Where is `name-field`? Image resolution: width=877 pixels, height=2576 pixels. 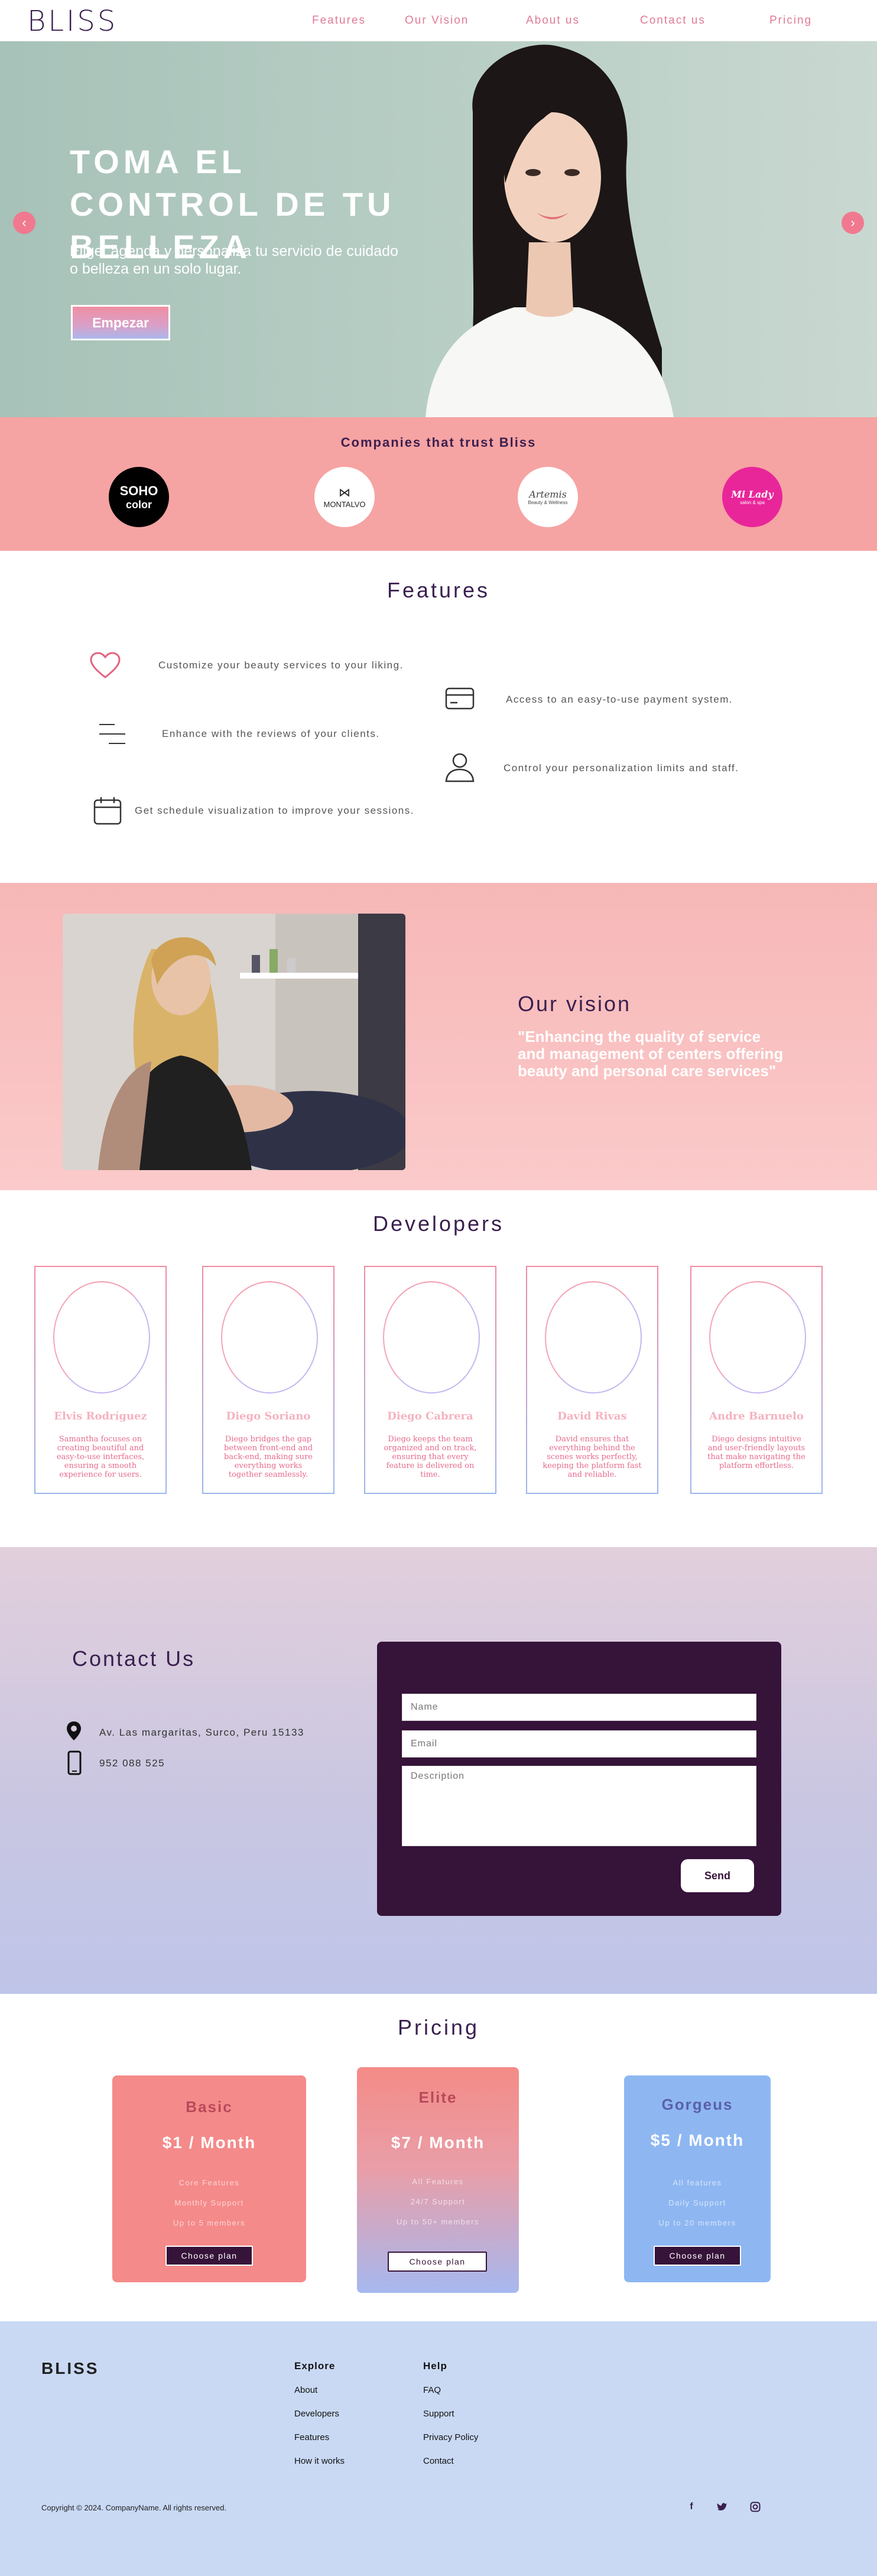
name-field is located at coordinates (579, 1707).